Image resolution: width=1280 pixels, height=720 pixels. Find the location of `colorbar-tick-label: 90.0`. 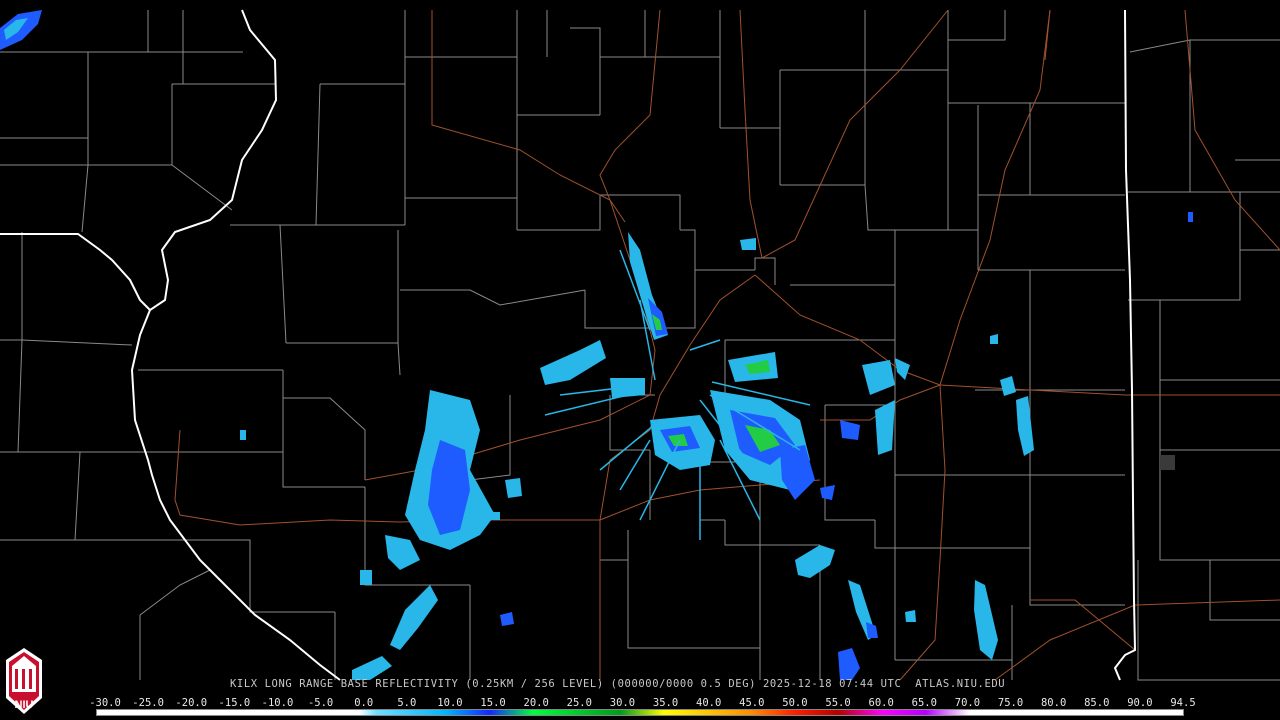

colorbar-tick-label: 90.0 is located at coordinates (1140, 703).